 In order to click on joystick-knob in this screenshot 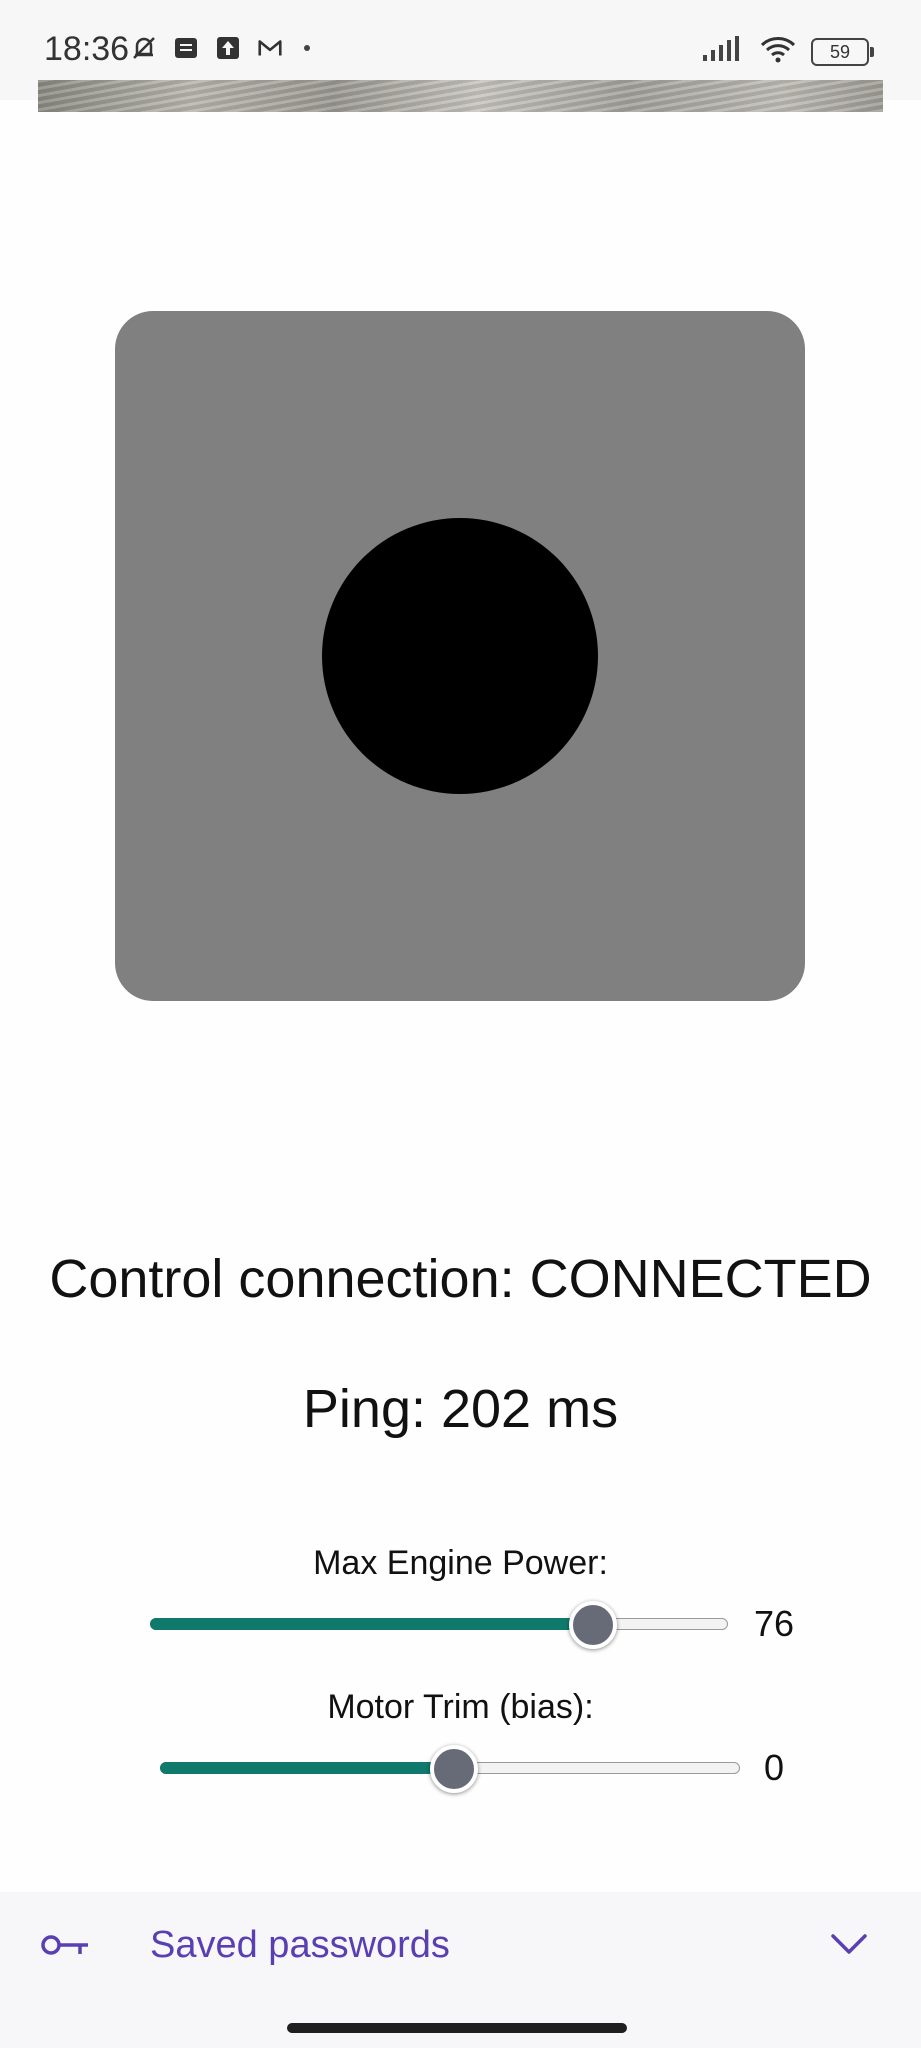, I will do `click(460, 656)`.